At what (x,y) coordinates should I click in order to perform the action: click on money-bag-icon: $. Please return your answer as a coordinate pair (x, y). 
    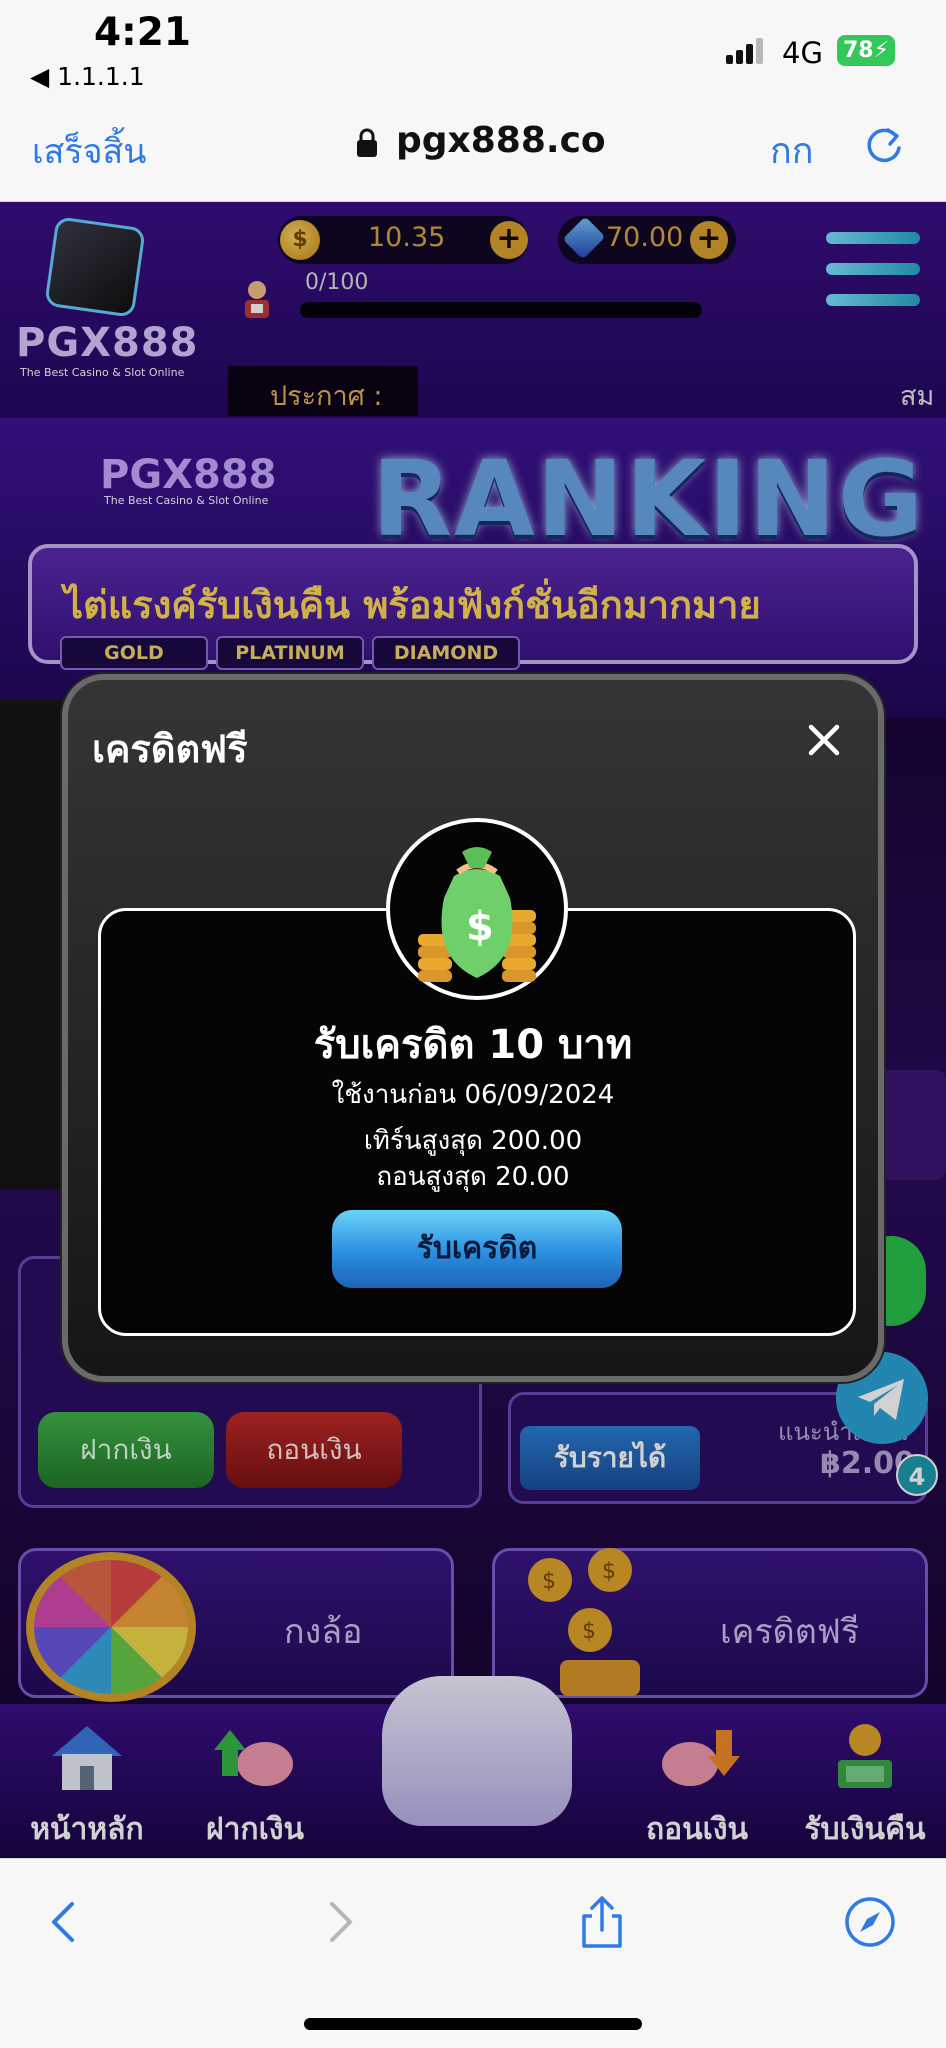
    Looking at the image, I should click on (477, 914).